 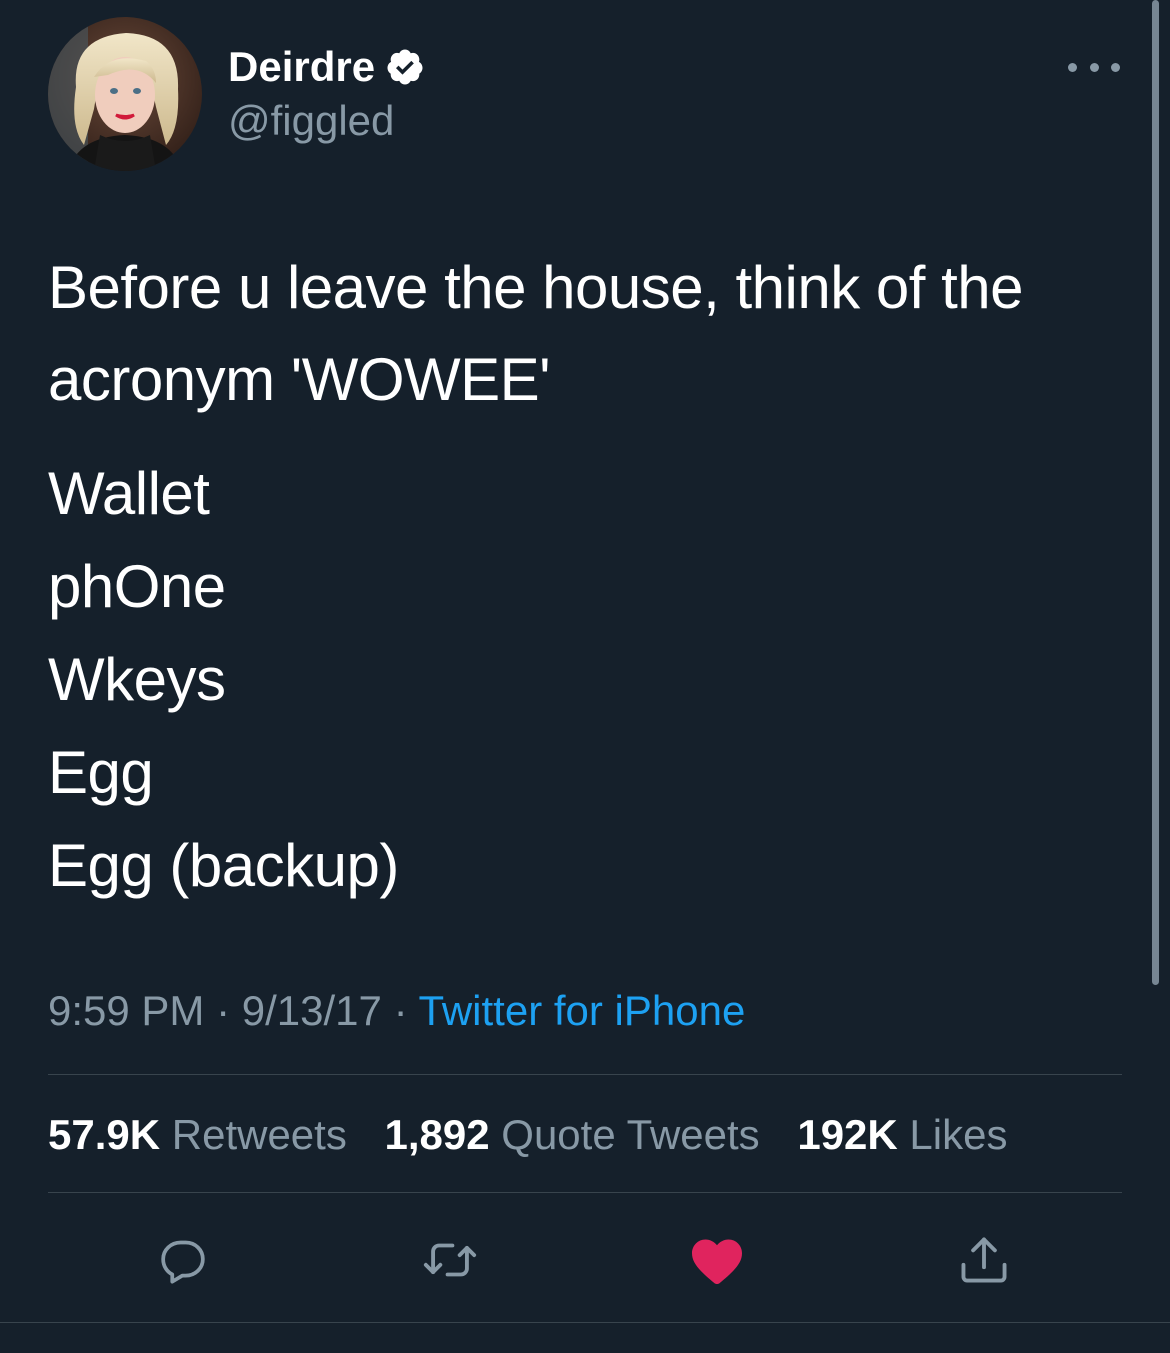 I want to click on share-button, so click(x=984, y=1260).